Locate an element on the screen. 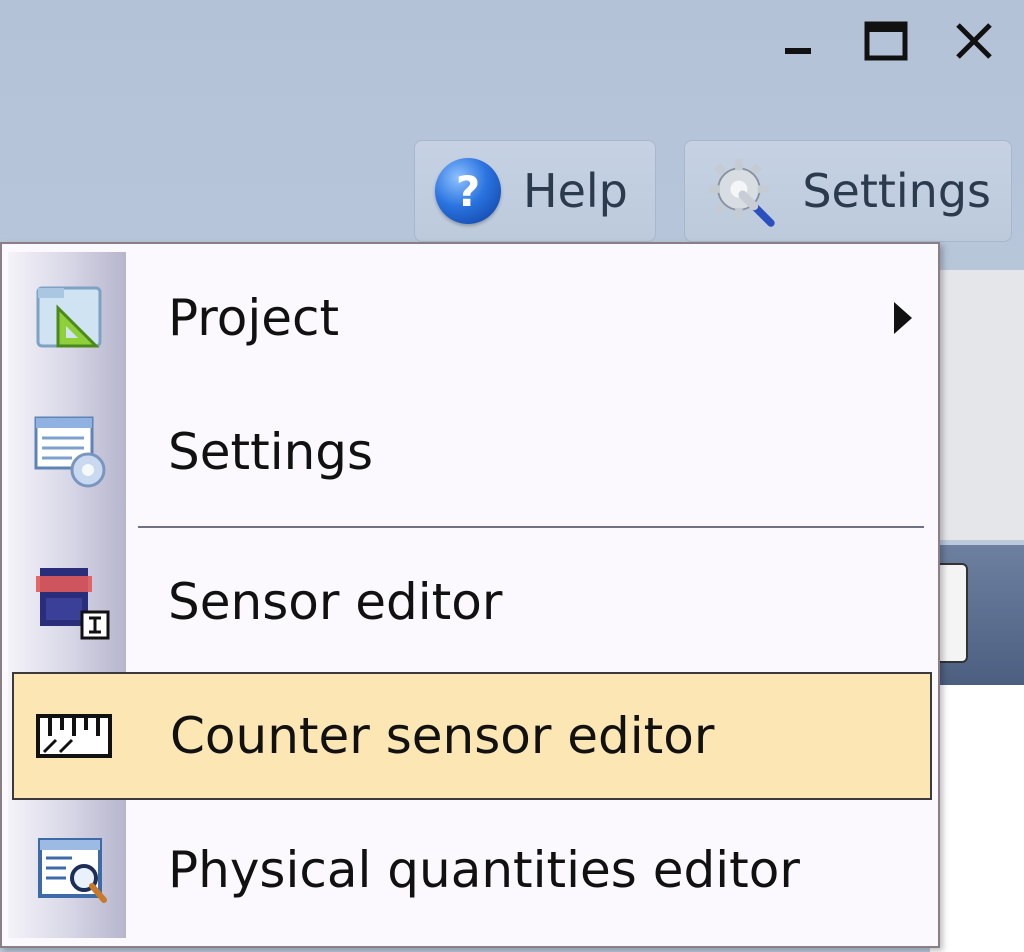 This screenshot has height=952, width=1024. background-header-bar is located at coordinates (977, 615).